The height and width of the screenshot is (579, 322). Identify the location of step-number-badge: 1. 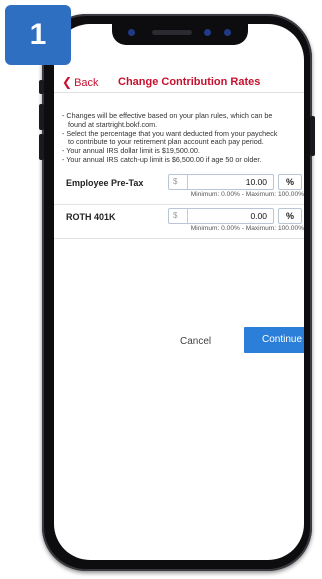
(38, 35).